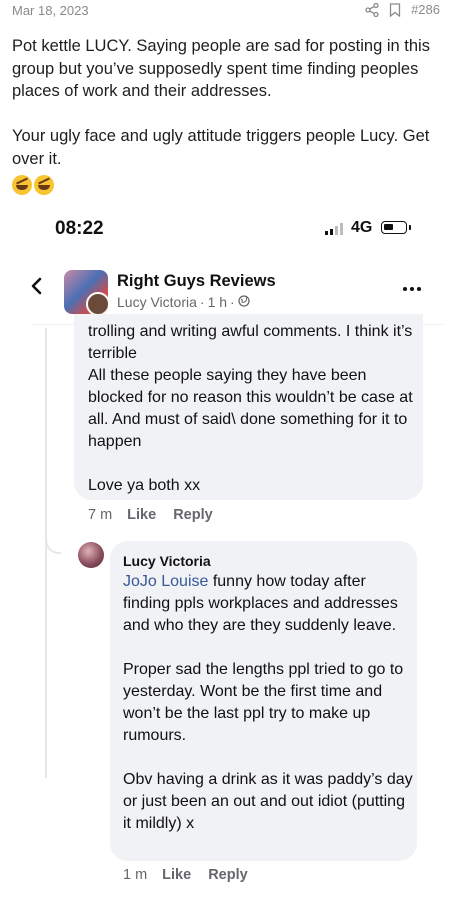  Describe the element at coordinates (196, 281) in the screenshot. I see `group-name: Right Guys Reviews` at that location.